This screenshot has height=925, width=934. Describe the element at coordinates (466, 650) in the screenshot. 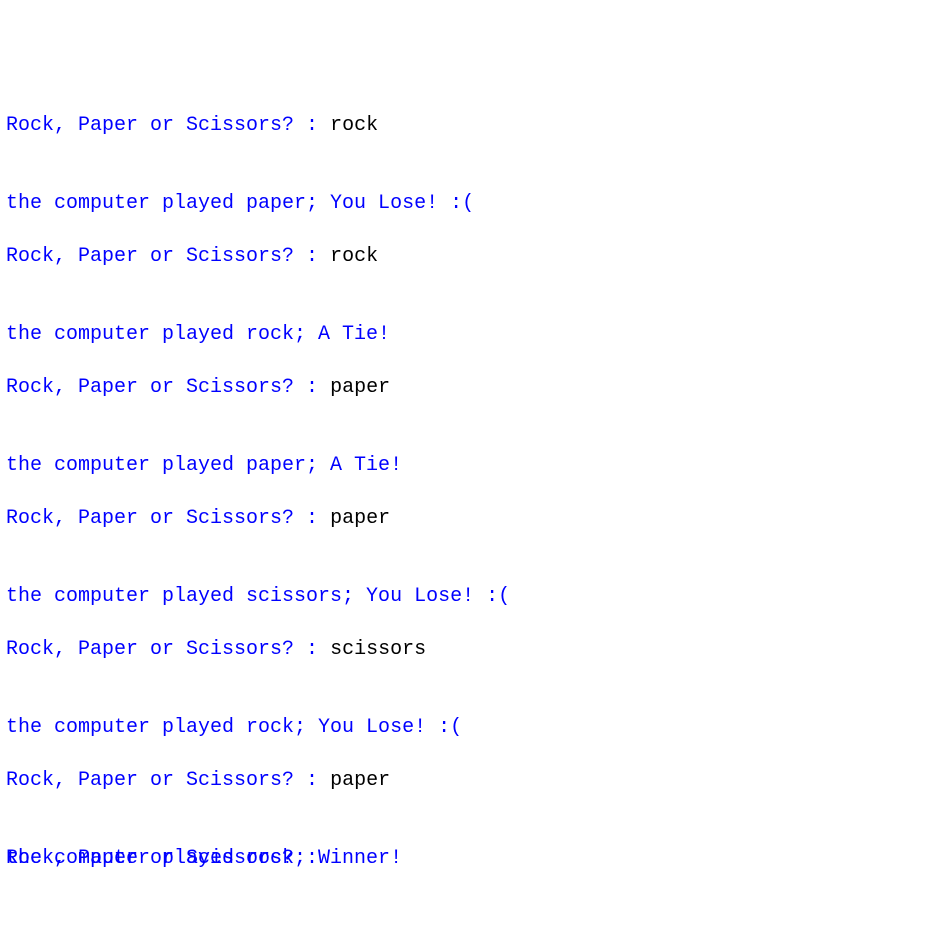

I see `prompt-line: Rock, Paper or Scissors? : scissors` at that location.